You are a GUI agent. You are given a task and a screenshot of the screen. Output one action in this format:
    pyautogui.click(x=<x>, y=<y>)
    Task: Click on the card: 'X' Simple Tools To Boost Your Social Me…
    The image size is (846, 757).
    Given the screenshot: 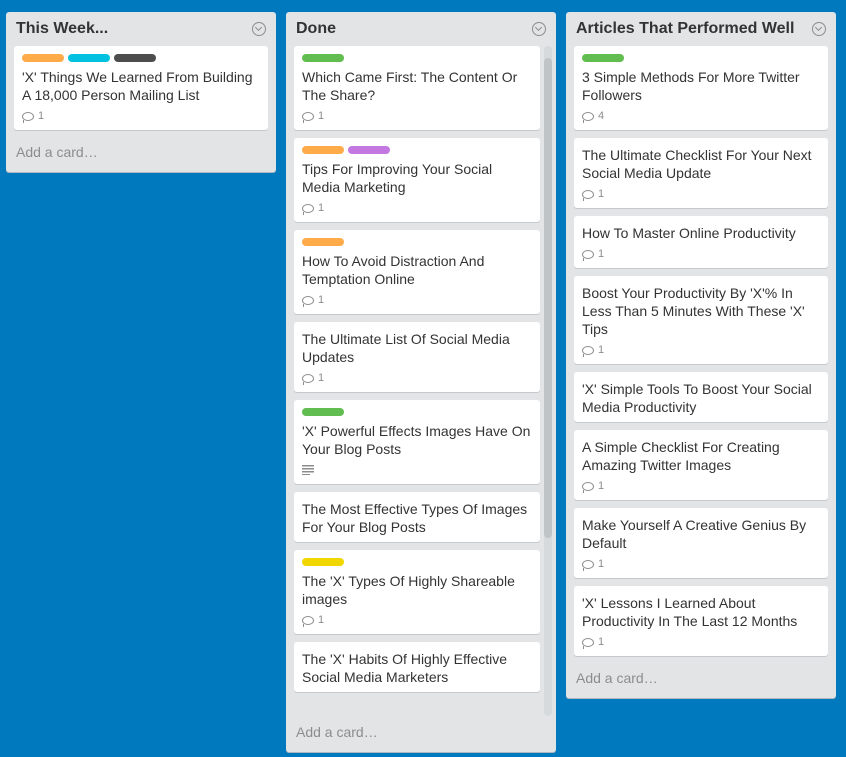 What is the action you would take?
    pyautogui.click(x=701, y=397)
    